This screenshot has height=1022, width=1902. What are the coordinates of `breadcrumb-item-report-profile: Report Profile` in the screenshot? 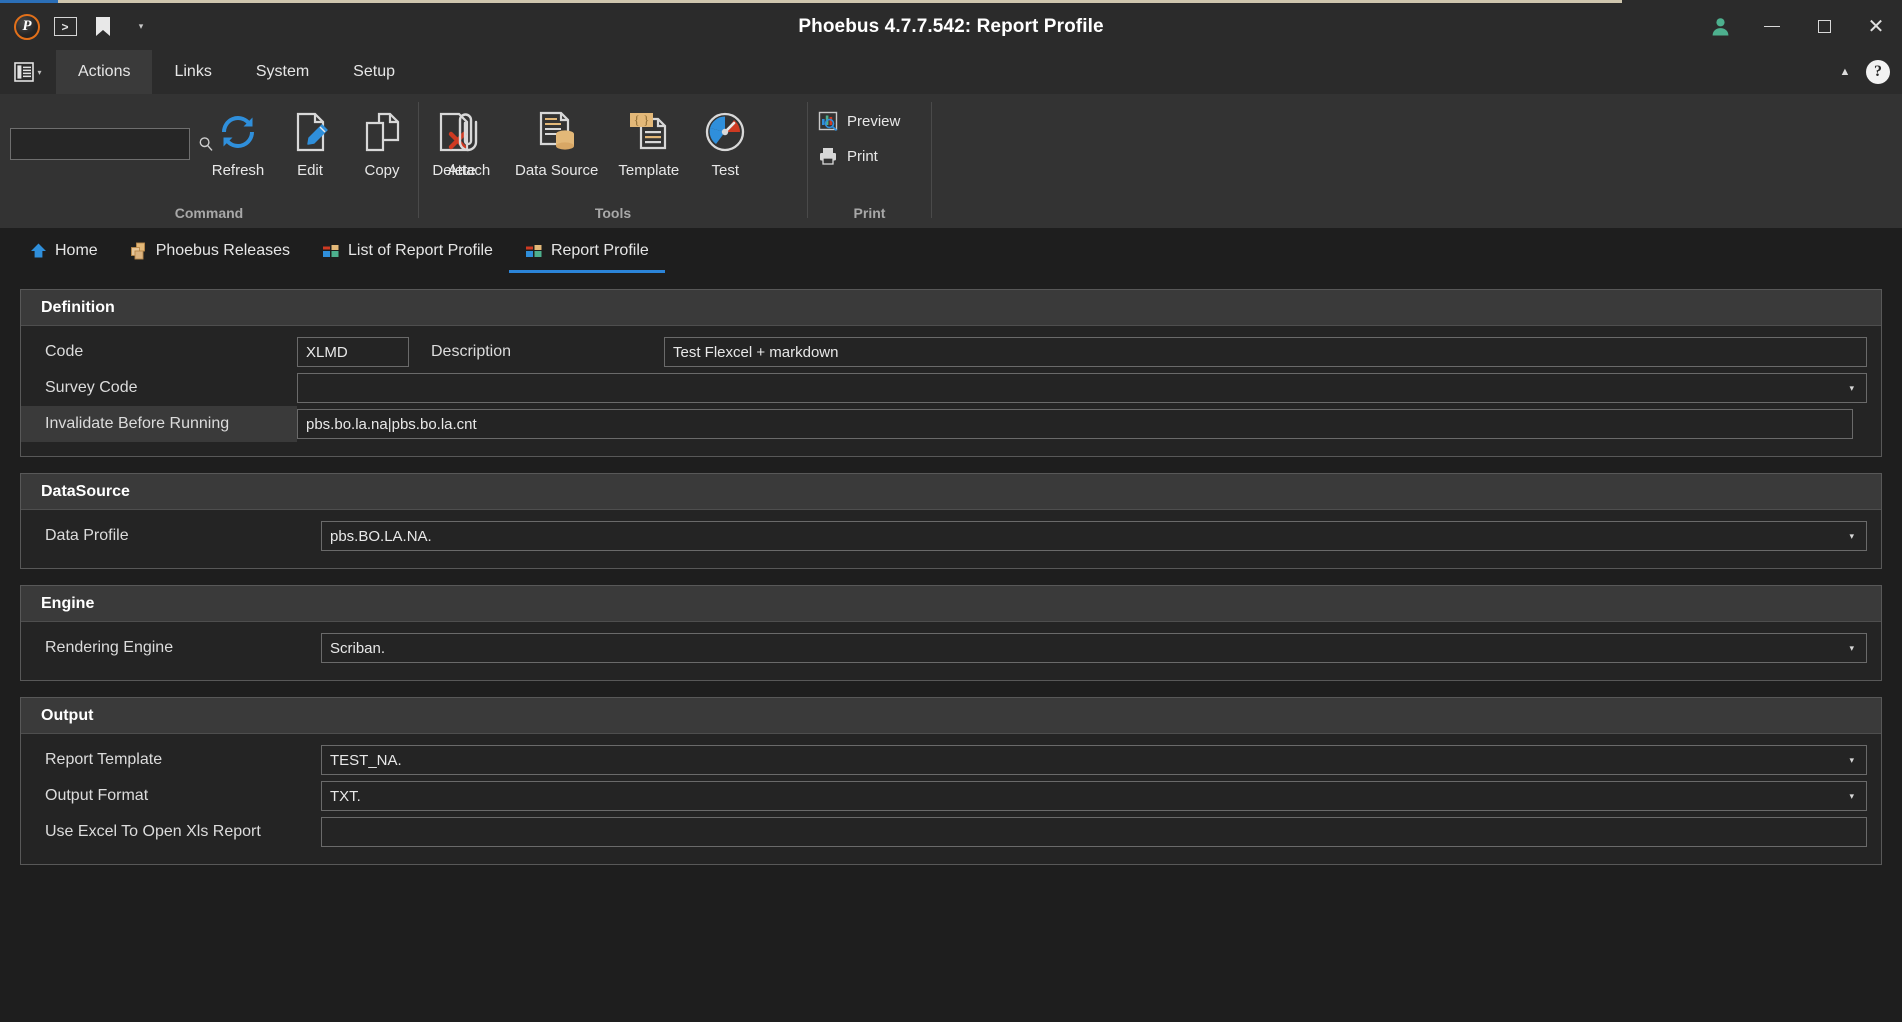 It's located at (586, 250).